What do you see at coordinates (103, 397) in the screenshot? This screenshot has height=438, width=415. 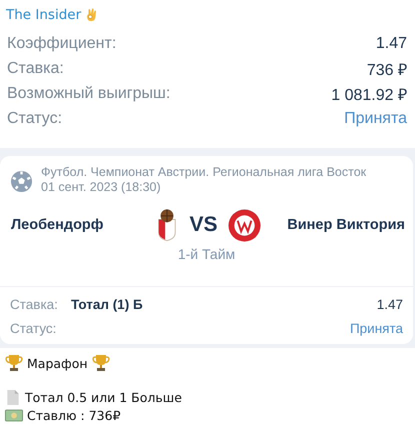 I see `message-line: Тотал 0.5 или 1 Больше` at bounding box center [103, 397].